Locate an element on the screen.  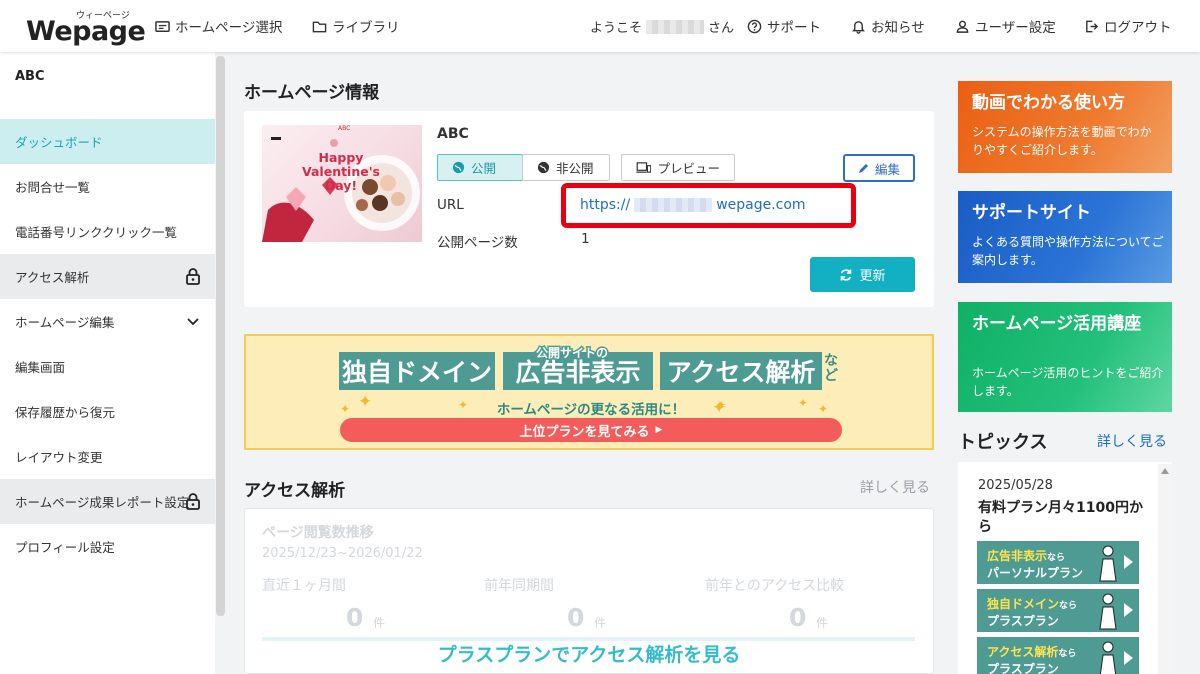
welcome-suffix: さん is located at coordinates (721, 28).